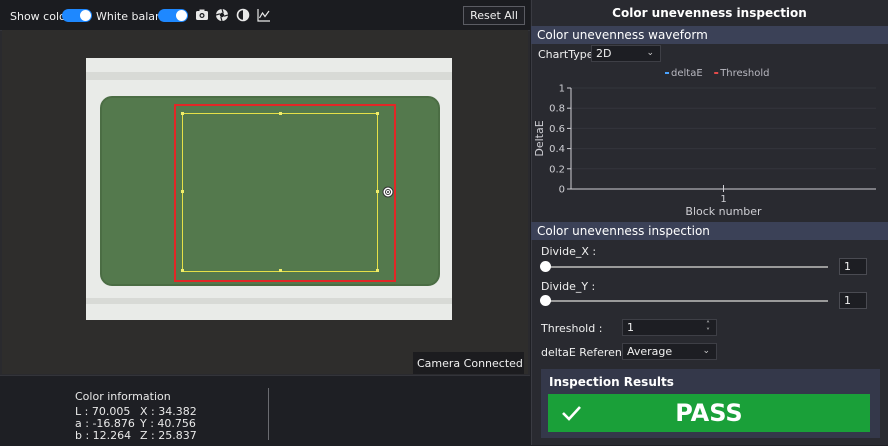 The height and width of the screenshot is (446, 888). I want to click on deltae-reference-value: Average, so click(650, 351).